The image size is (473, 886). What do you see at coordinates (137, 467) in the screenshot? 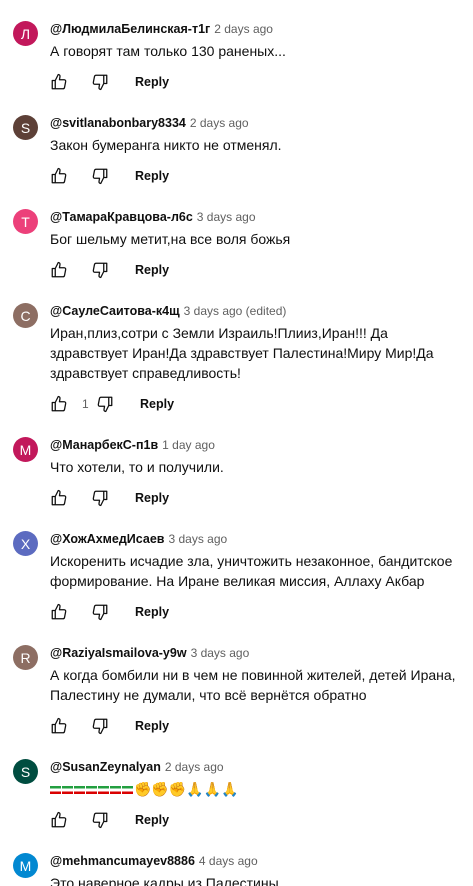
I see `comment-text: Что хотели, то и получили.` at bounding box center [137, 467].